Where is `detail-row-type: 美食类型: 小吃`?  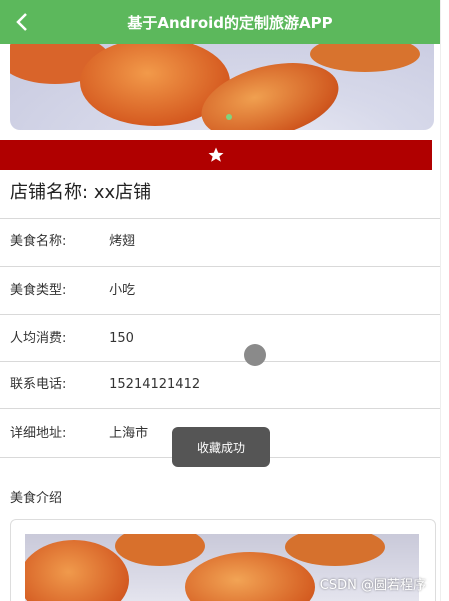
detail-row-type: 美食类型: 小吃 is located at coordinates (72, 291).